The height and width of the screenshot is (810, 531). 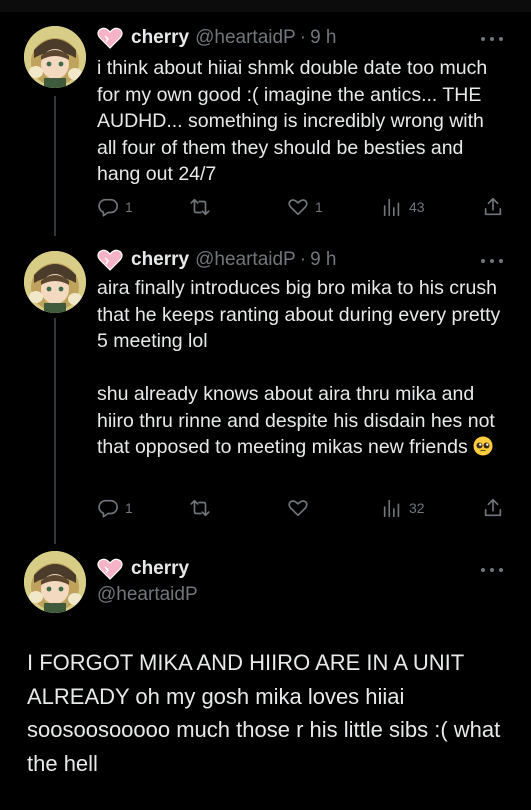 I want to click on action-bar: 1 32, so click(x=302, y=508).